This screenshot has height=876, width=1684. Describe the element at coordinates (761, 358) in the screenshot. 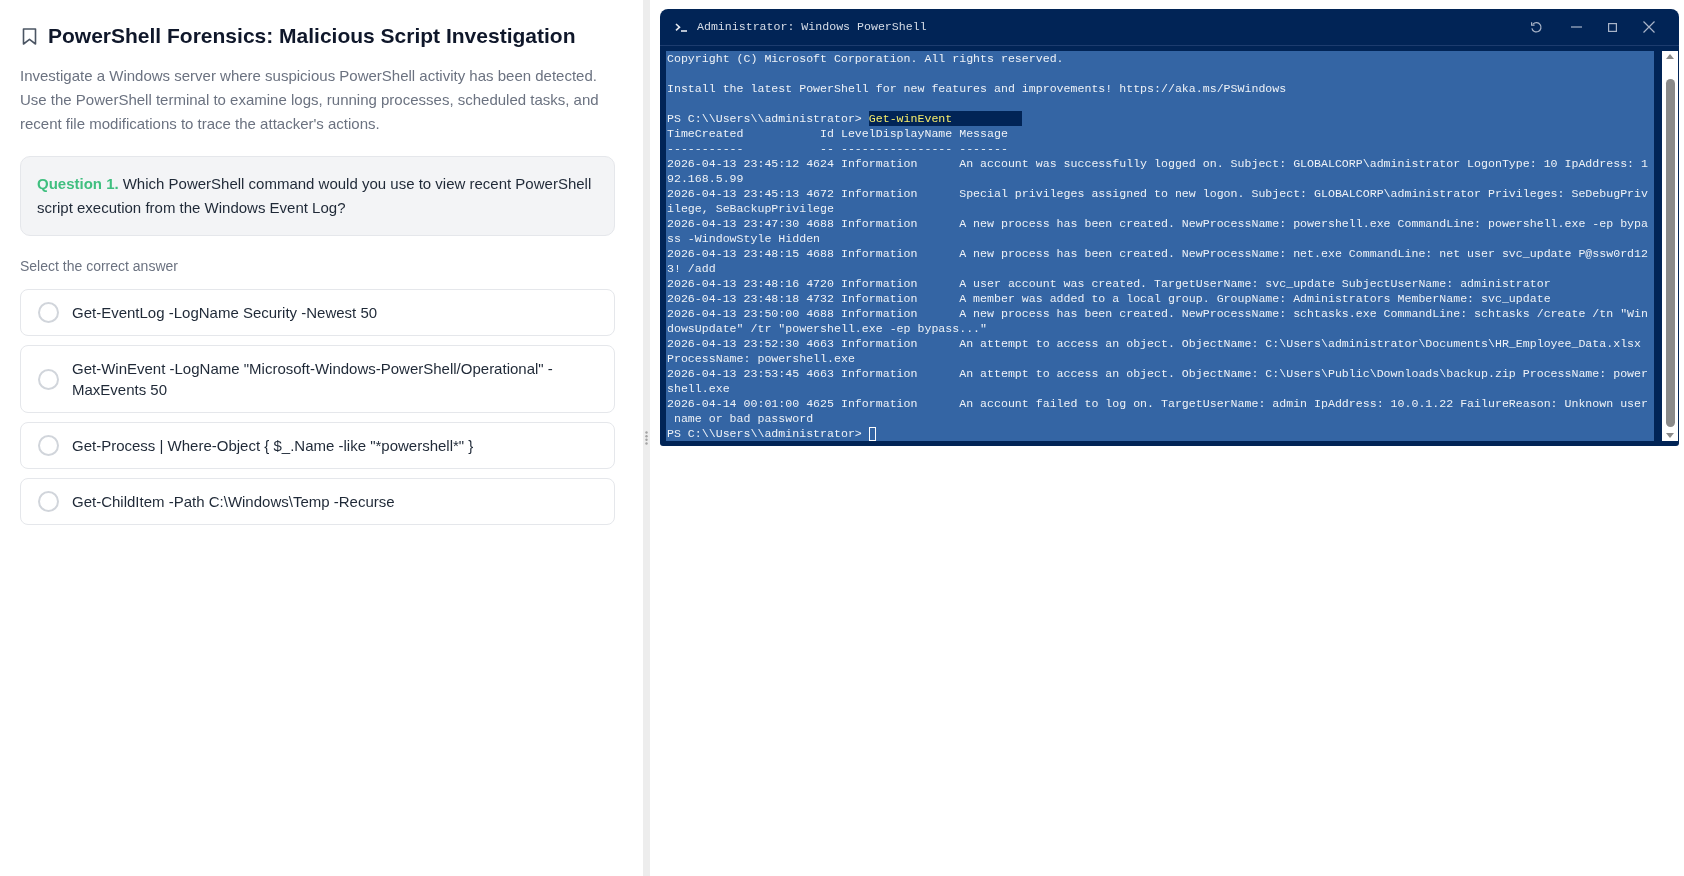

I see `console-line: ProcessName: powershell.exe` at that location.